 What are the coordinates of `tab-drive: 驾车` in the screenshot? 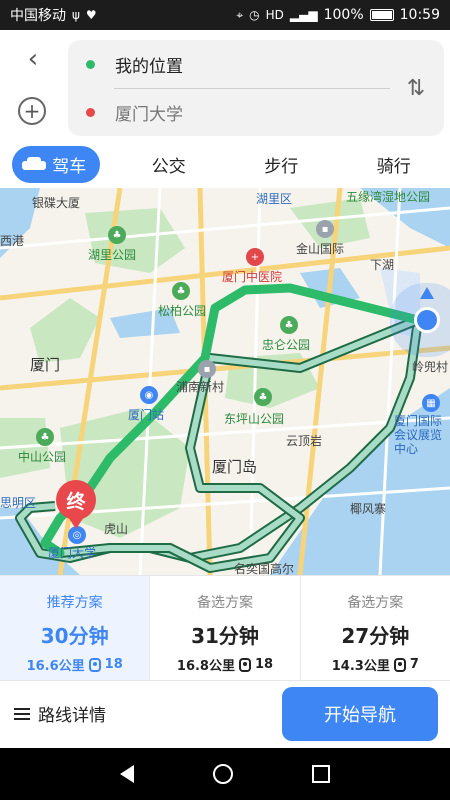 It's located at (56, 164).